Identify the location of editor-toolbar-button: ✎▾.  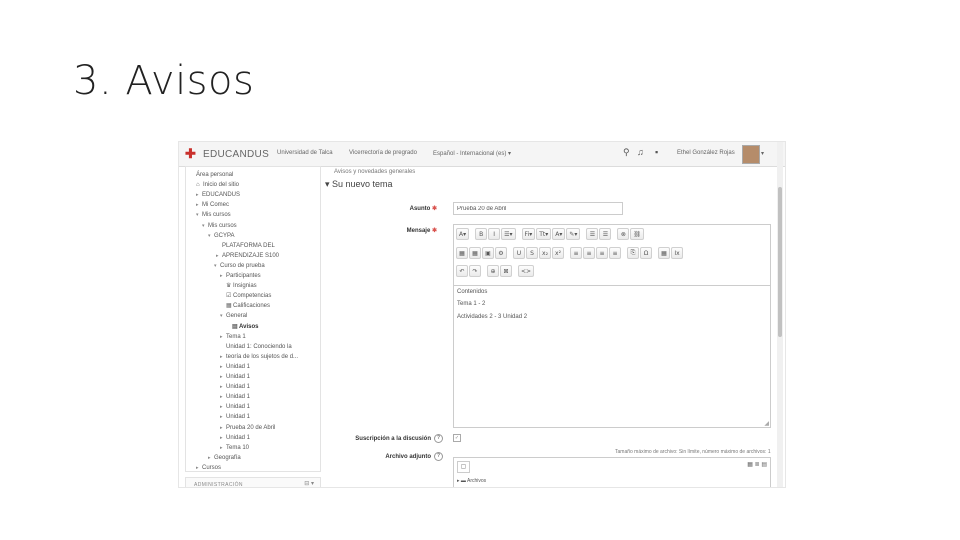
(573, 234).